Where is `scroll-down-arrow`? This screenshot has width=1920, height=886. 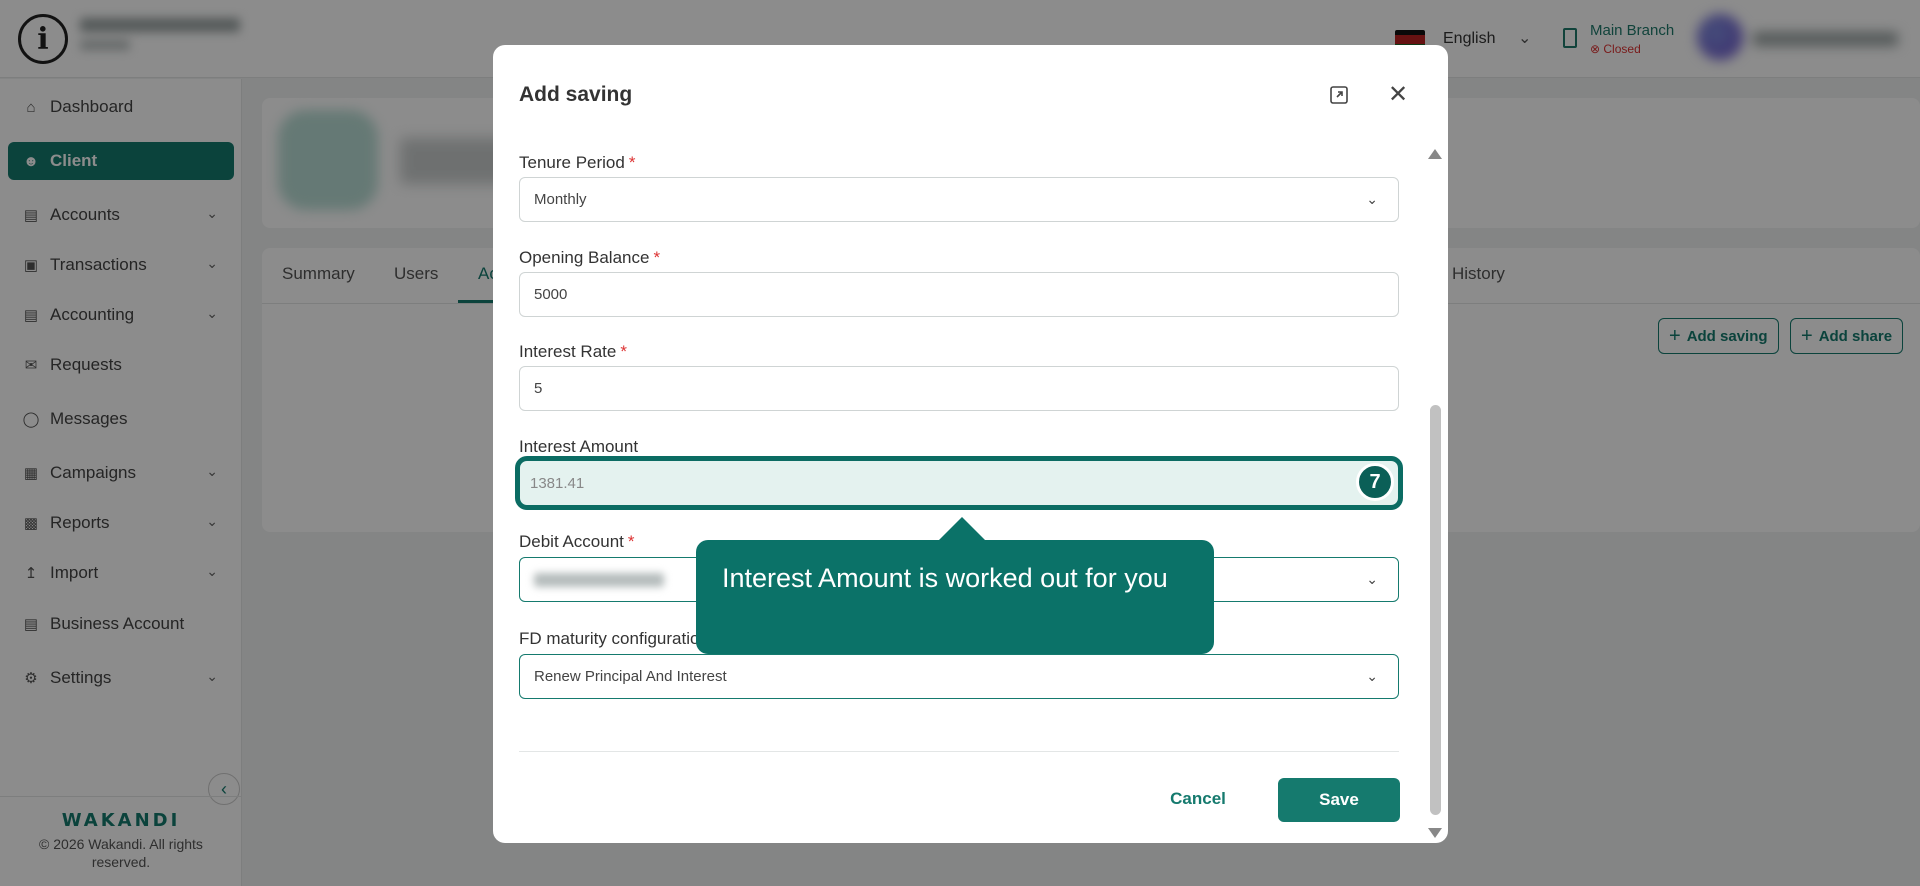
scroll-down-arrow is located at coordinates (1435, 833).